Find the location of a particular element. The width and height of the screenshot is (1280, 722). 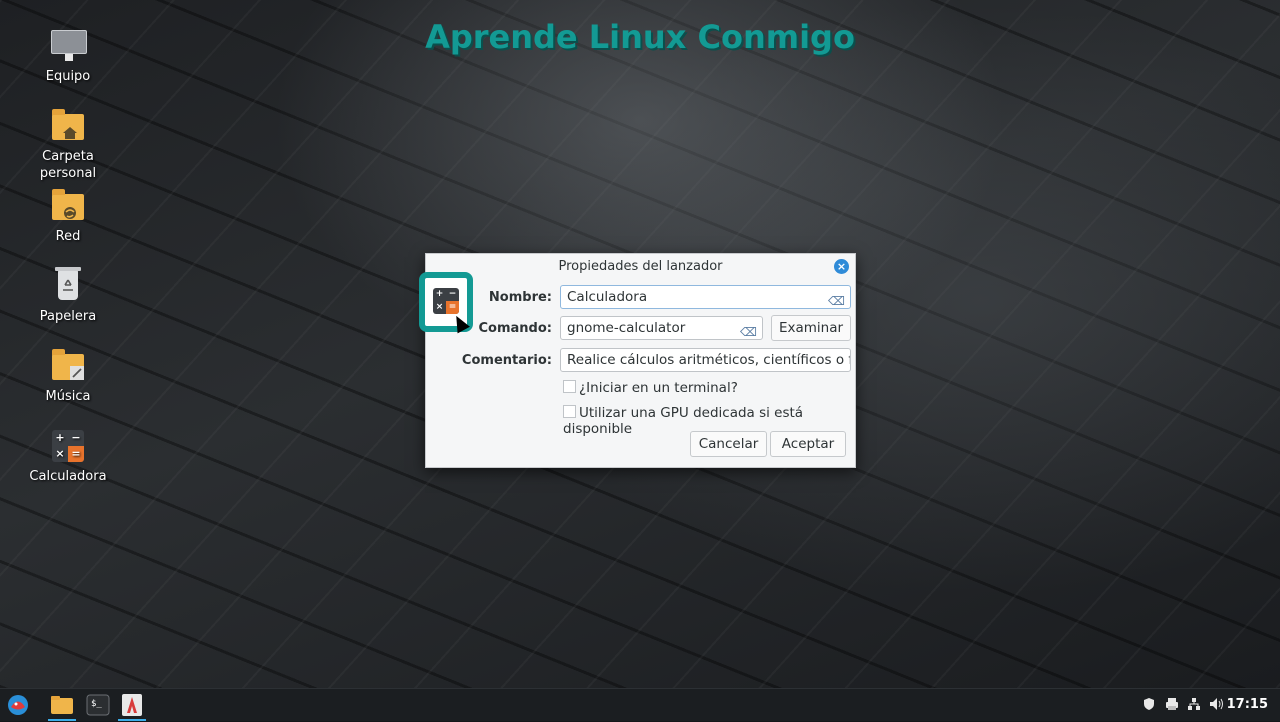

terminal-icon: $_ is located at coordinates (98, 705).